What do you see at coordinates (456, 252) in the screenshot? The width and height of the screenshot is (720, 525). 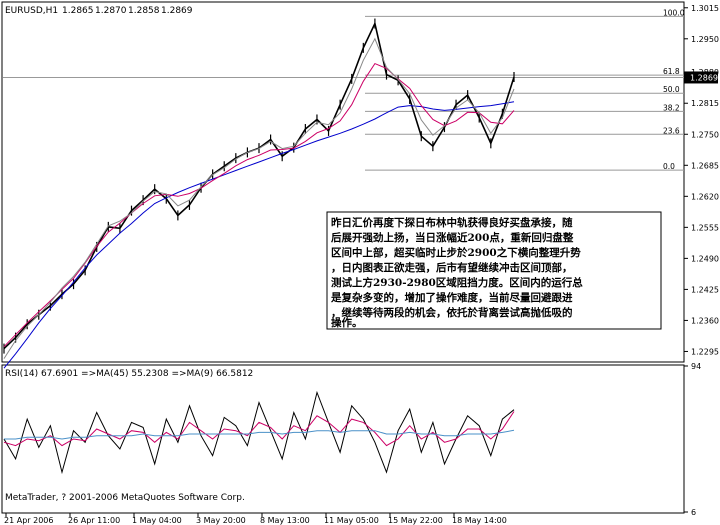 I see `annotation-line-3: 区间中上部，超买临时止步於2900之下横向整理升势` at bounding box center [456, 252].